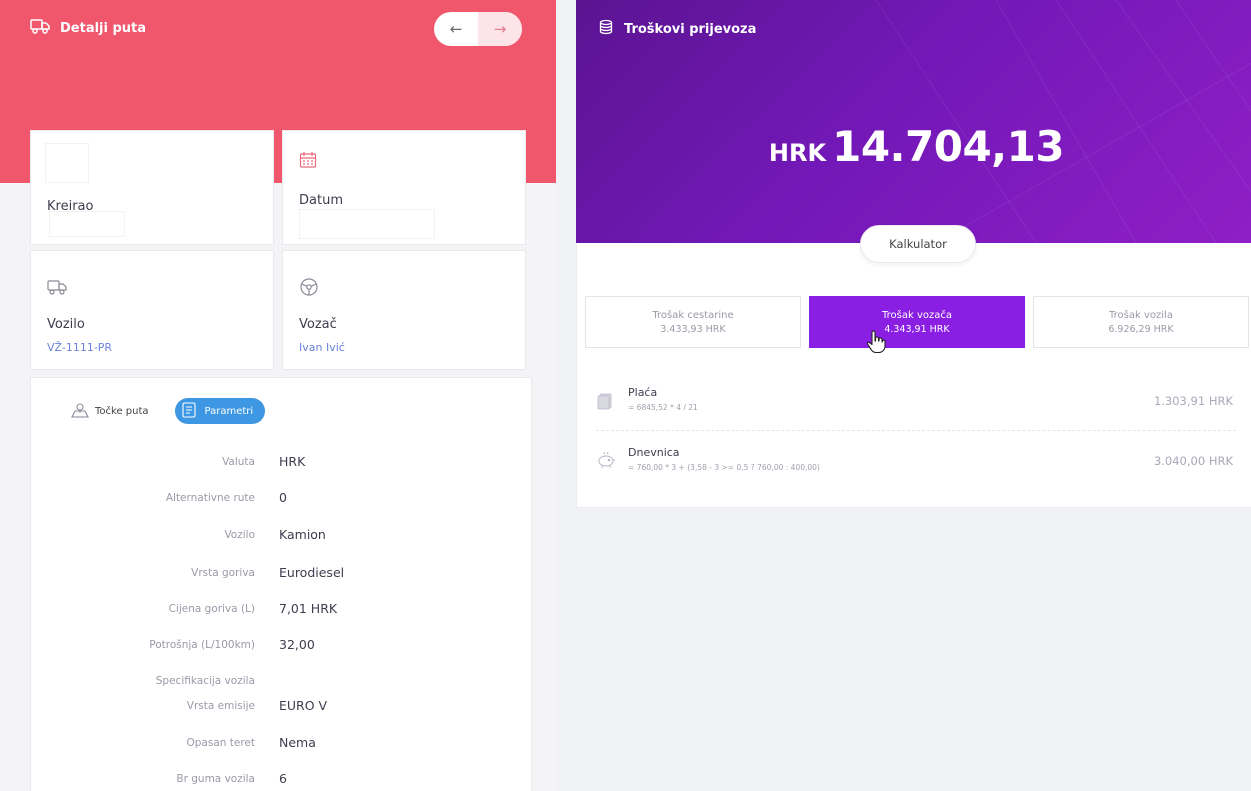 The height and width of the screenshot is (791, 1251). I want to click on cost-row-salary: Plaća = 6845,52 * 4 / 21 1.303,91 HRK, so click(913, 408).